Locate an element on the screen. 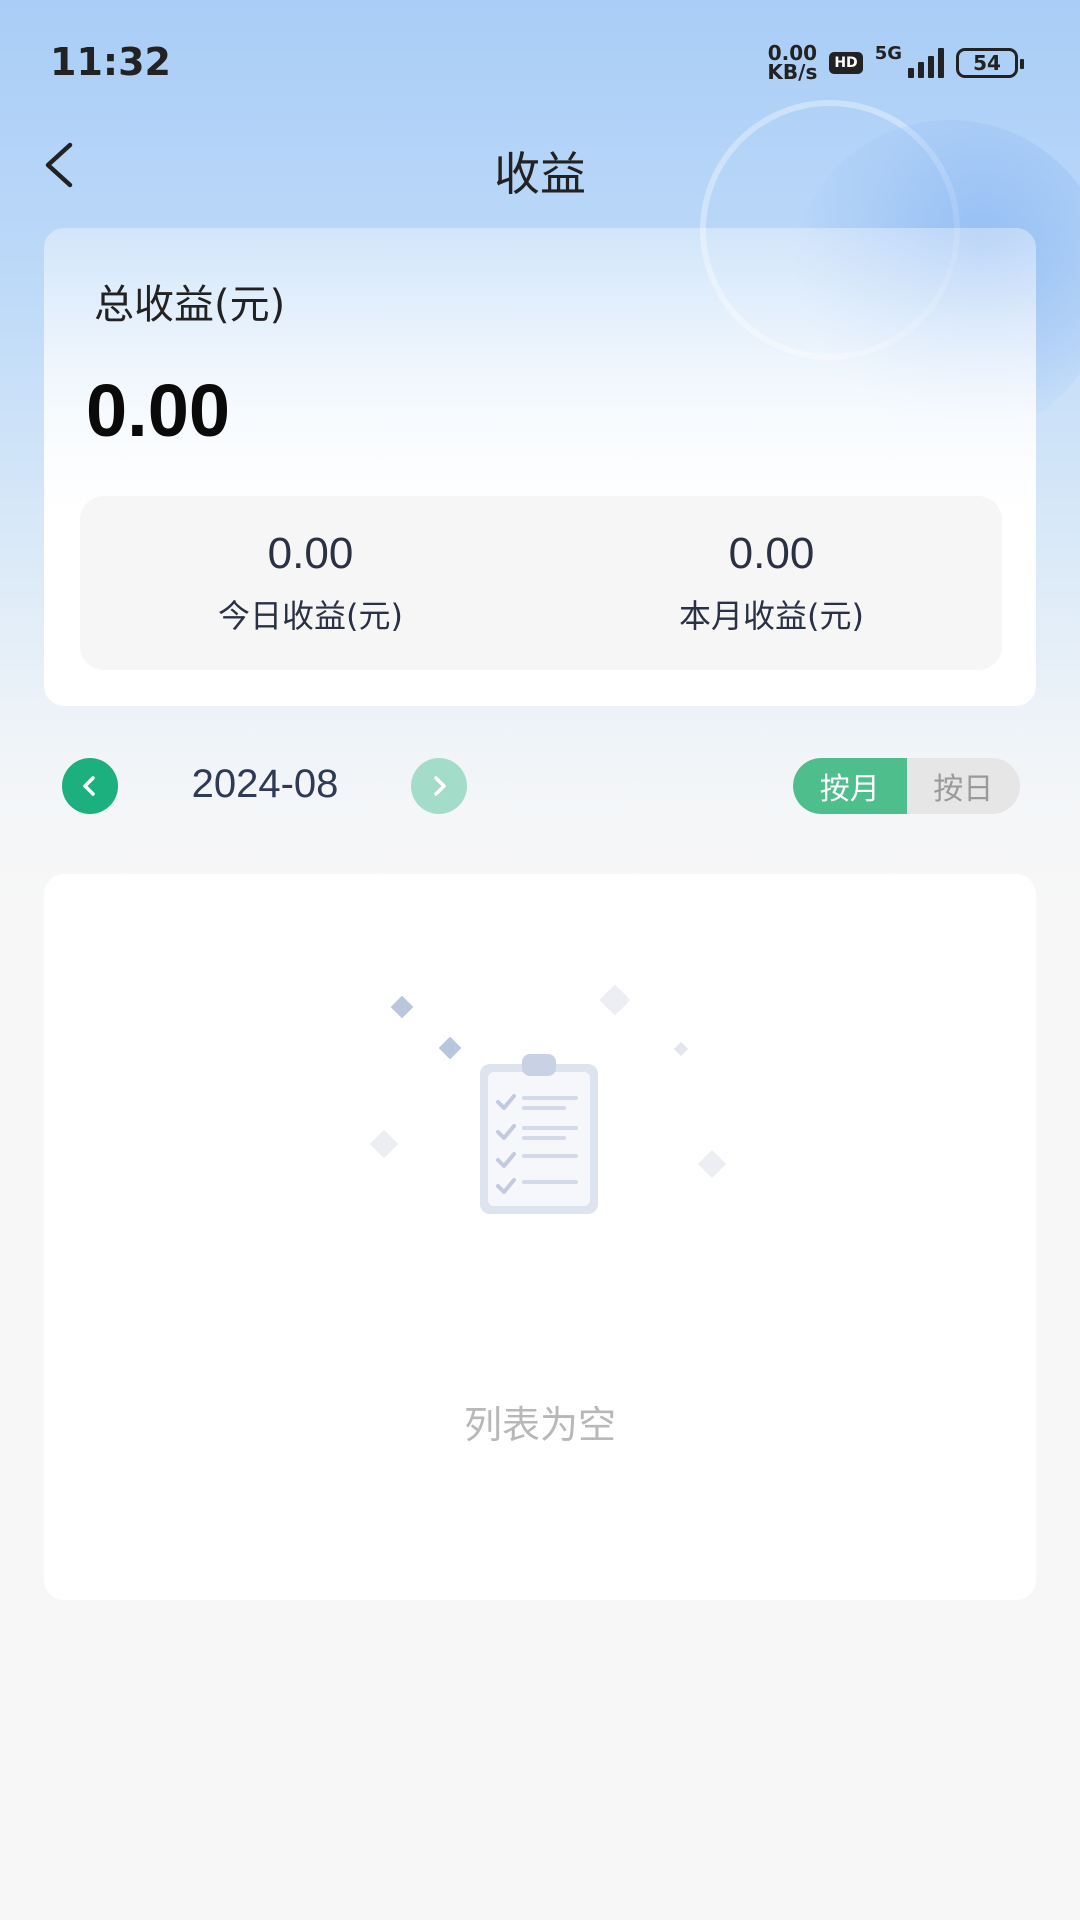  chevron-left-icon is located at coordinates (89, 786).